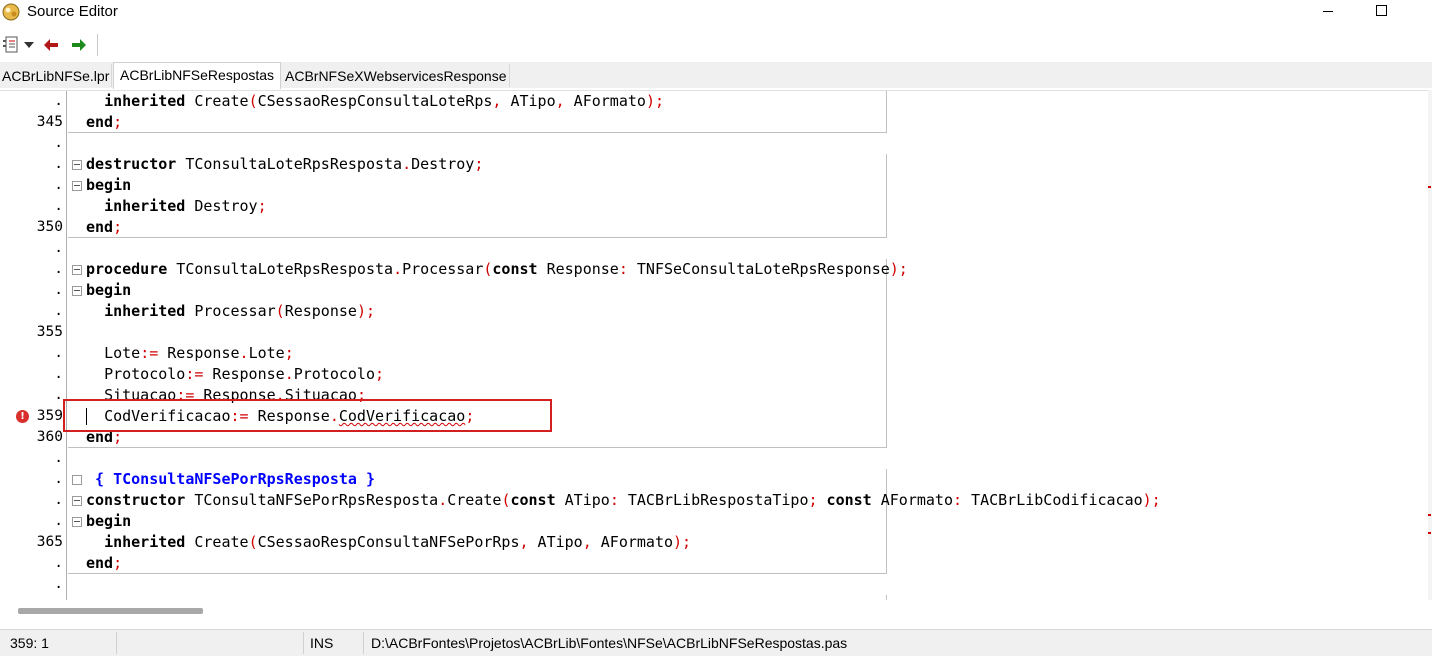  What do you see at coordinates (375, 101) in the screenshot?
I see `code-token: CSessaoRespConsultaLoteRps` at bounding box center [375, 101].